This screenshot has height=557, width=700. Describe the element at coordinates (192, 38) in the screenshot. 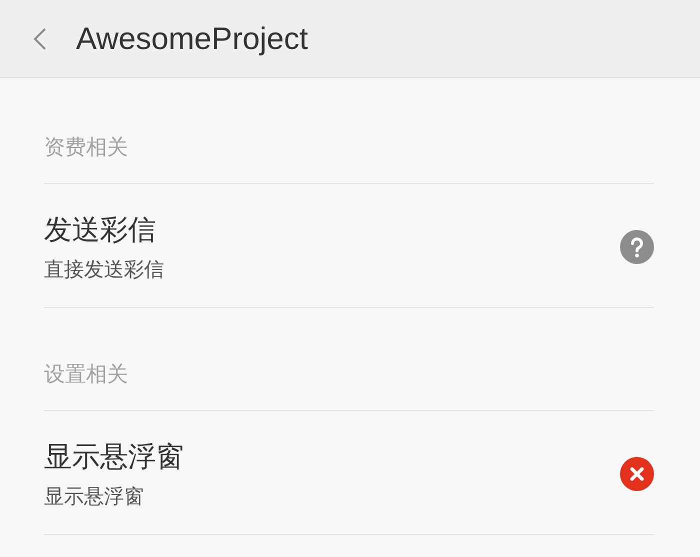

I see `screen-title: AwesomeProject` at that location.